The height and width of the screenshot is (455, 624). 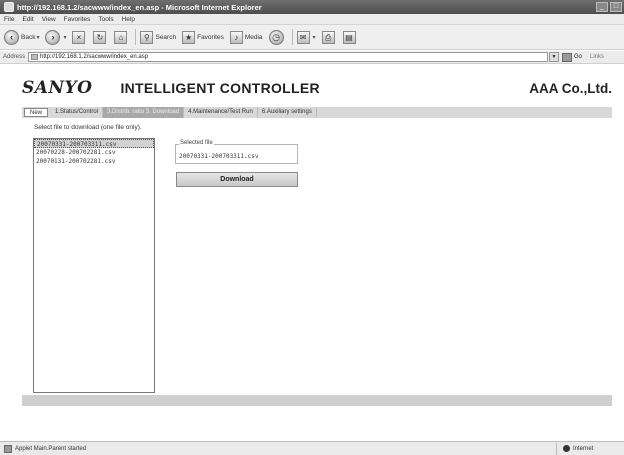 What do you see at coordinates (303, 37) in the screenshot?
I see `mail-icon: ✉` at bounding box center [303, 37].